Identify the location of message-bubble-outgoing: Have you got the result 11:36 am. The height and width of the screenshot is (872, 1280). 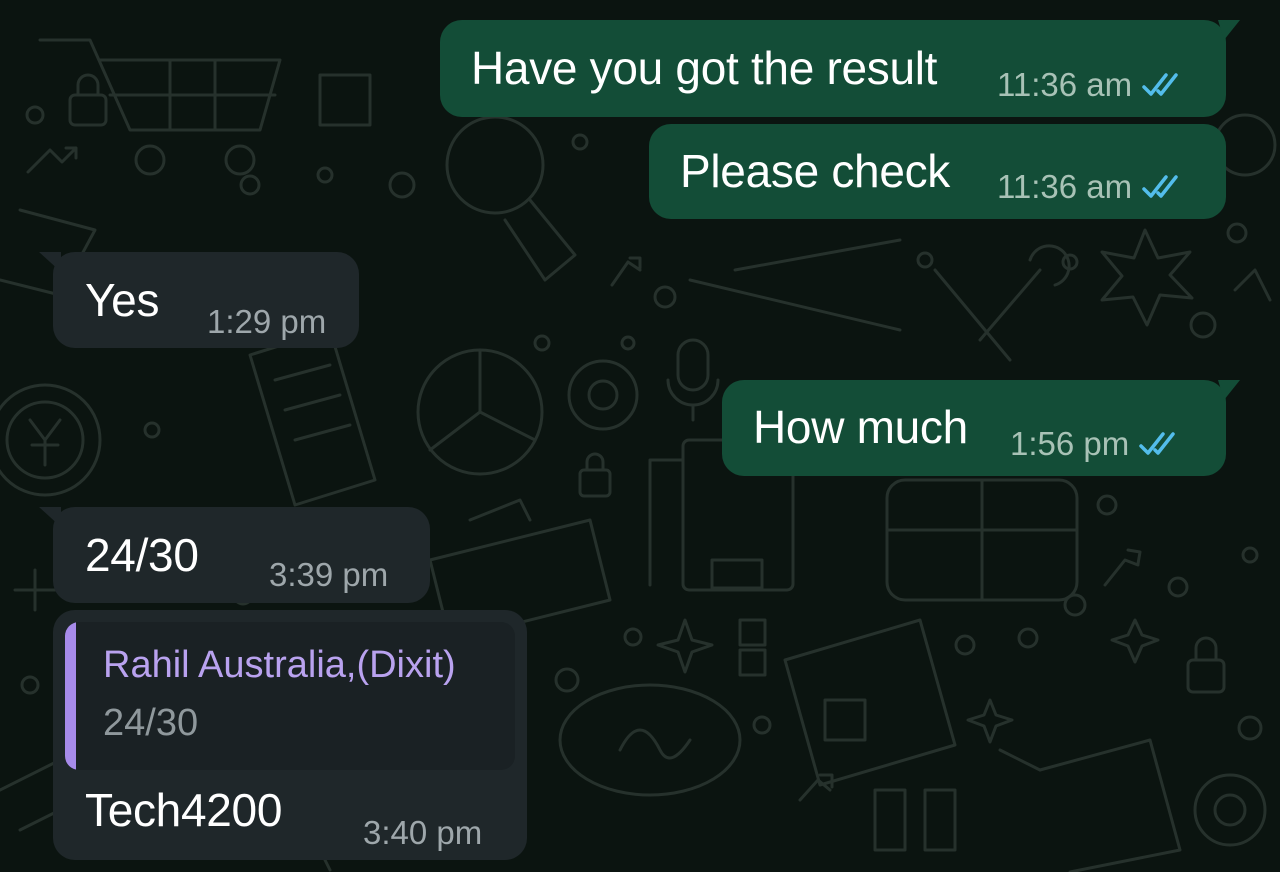
(840, 68).